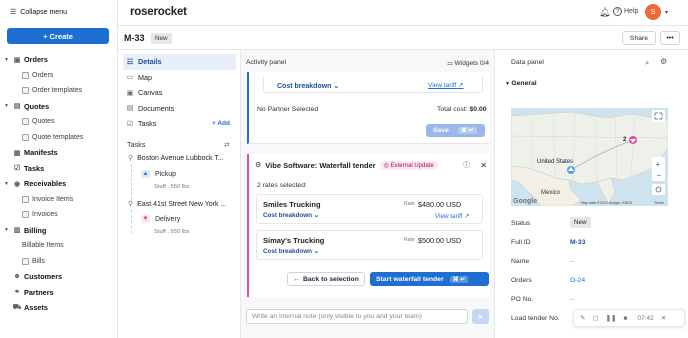 The width and height of the screenshot is (688, 338). Describe the element at coordinates (227, 144) in the screenshot. I see `swap-icon: ⇄` at that location.